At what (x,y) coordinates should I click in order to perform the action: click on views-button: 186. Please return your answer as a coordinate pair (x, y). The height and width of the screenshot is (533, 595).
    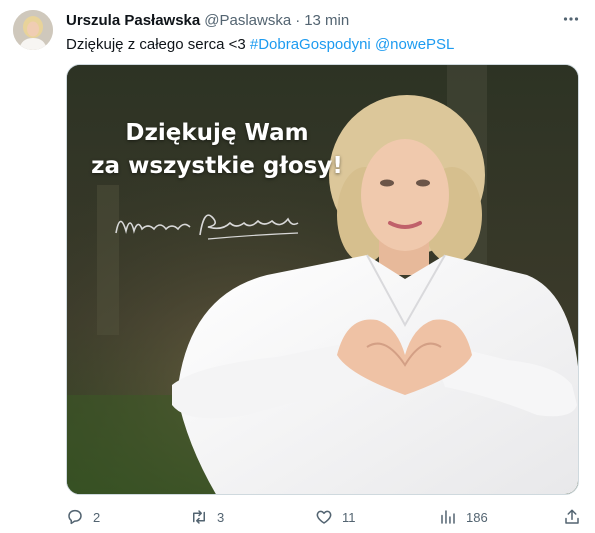
    Looking at the image, I should click on (463, 517).